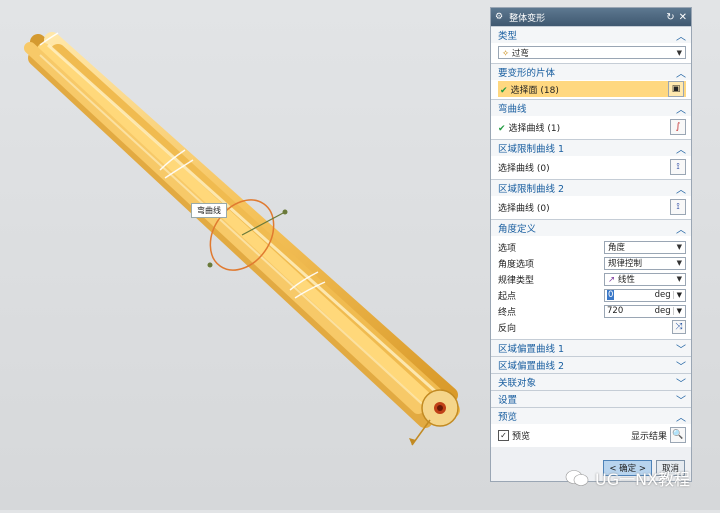  Describe the element at coordinates (615, 311) in the screenshot. I see `end-value: 720` at that location.